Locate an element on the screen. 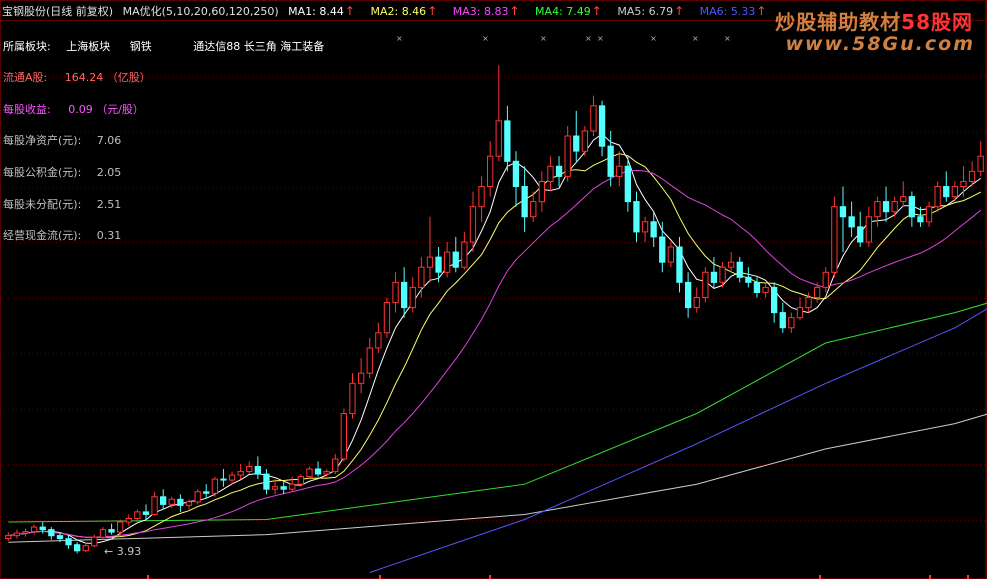 The width and height of the screenshot is (987, 579). ma4-label: MA4: is located at coordinates (549, 11).